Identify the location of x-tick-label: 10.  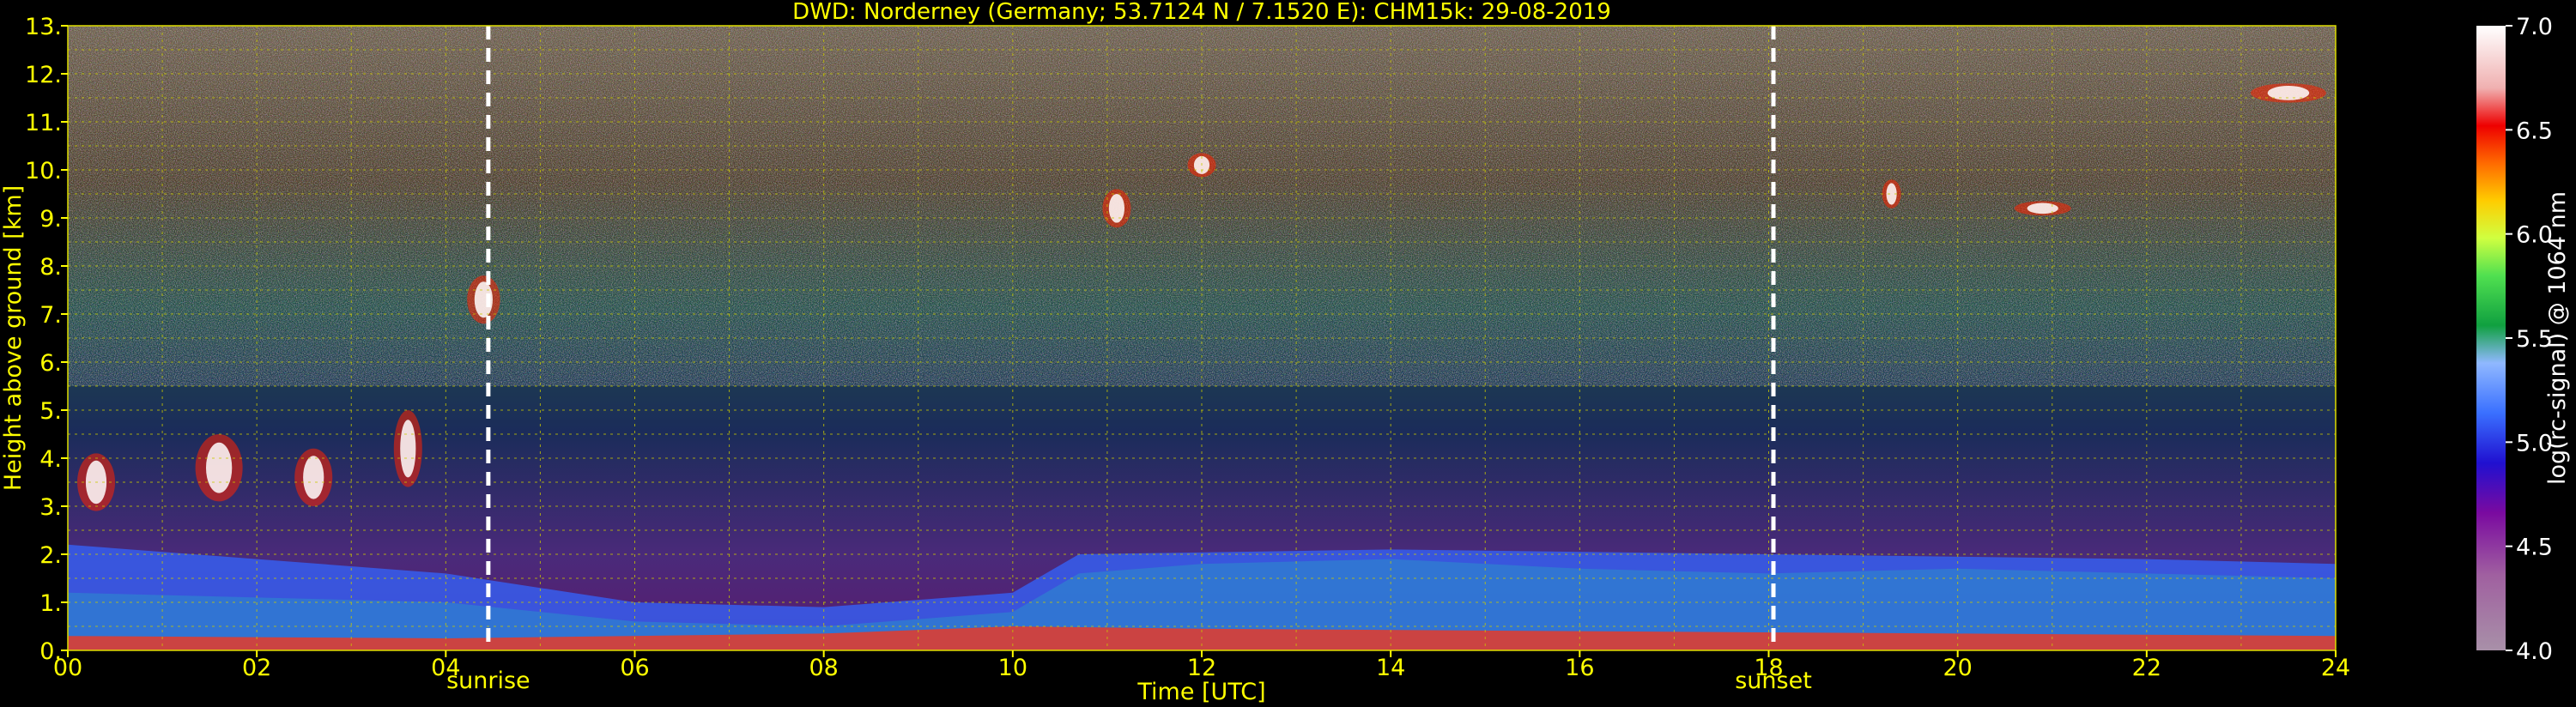
(1012, 668).